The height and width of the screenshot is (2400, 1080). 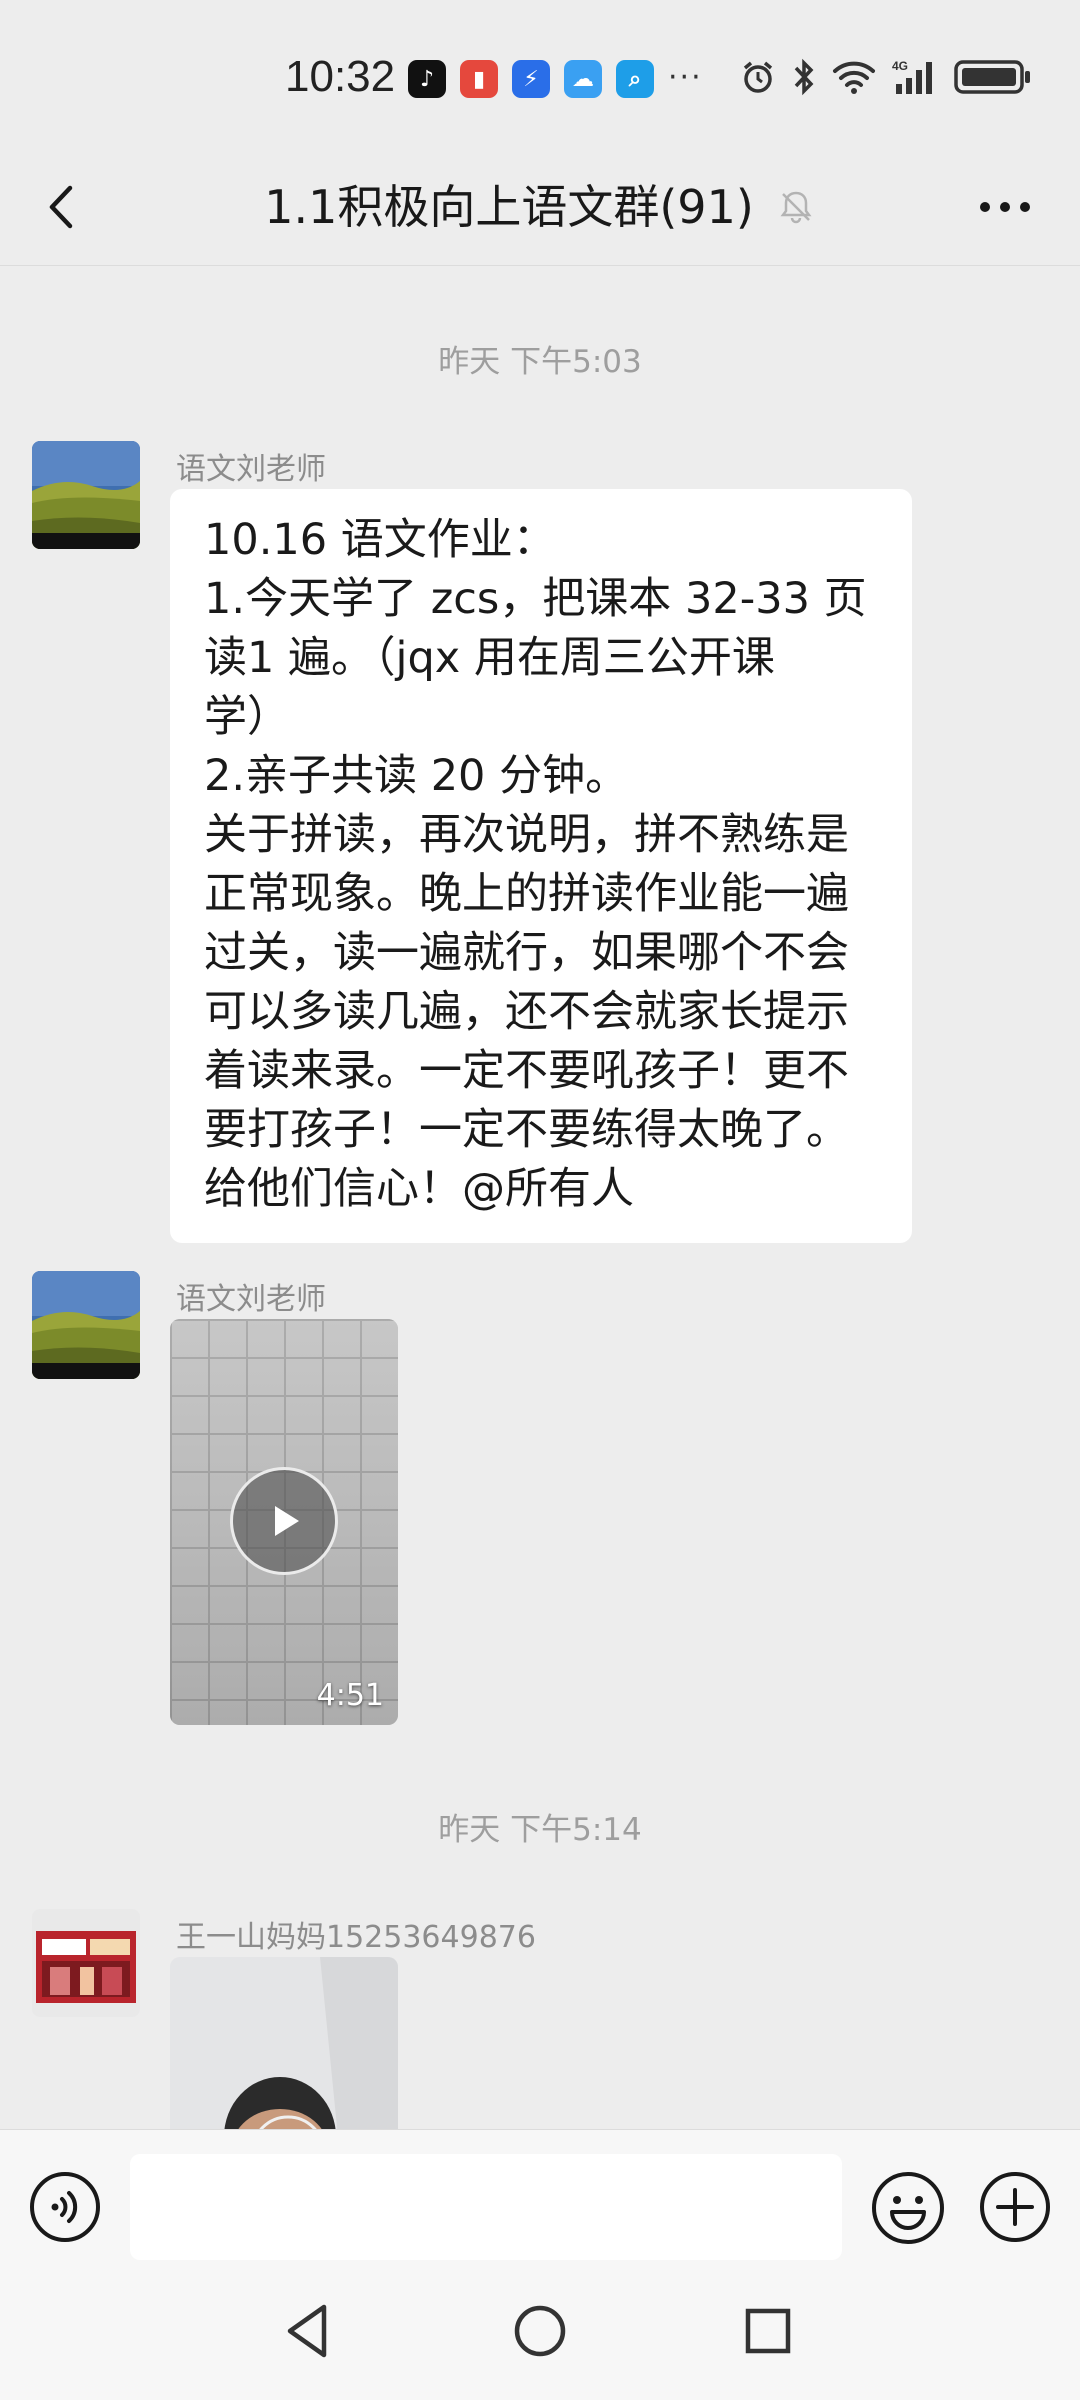 What do you see at coordinates (685, 77) in the screenshot?
I see `more-notifications-icon: ···` at bounding box center [685, 77].